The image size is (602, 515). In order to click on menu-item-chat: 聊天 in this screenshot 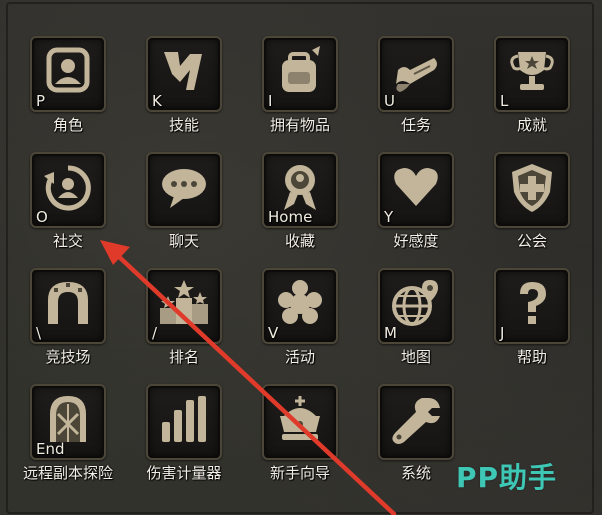, I will do `click(184, 210)`.